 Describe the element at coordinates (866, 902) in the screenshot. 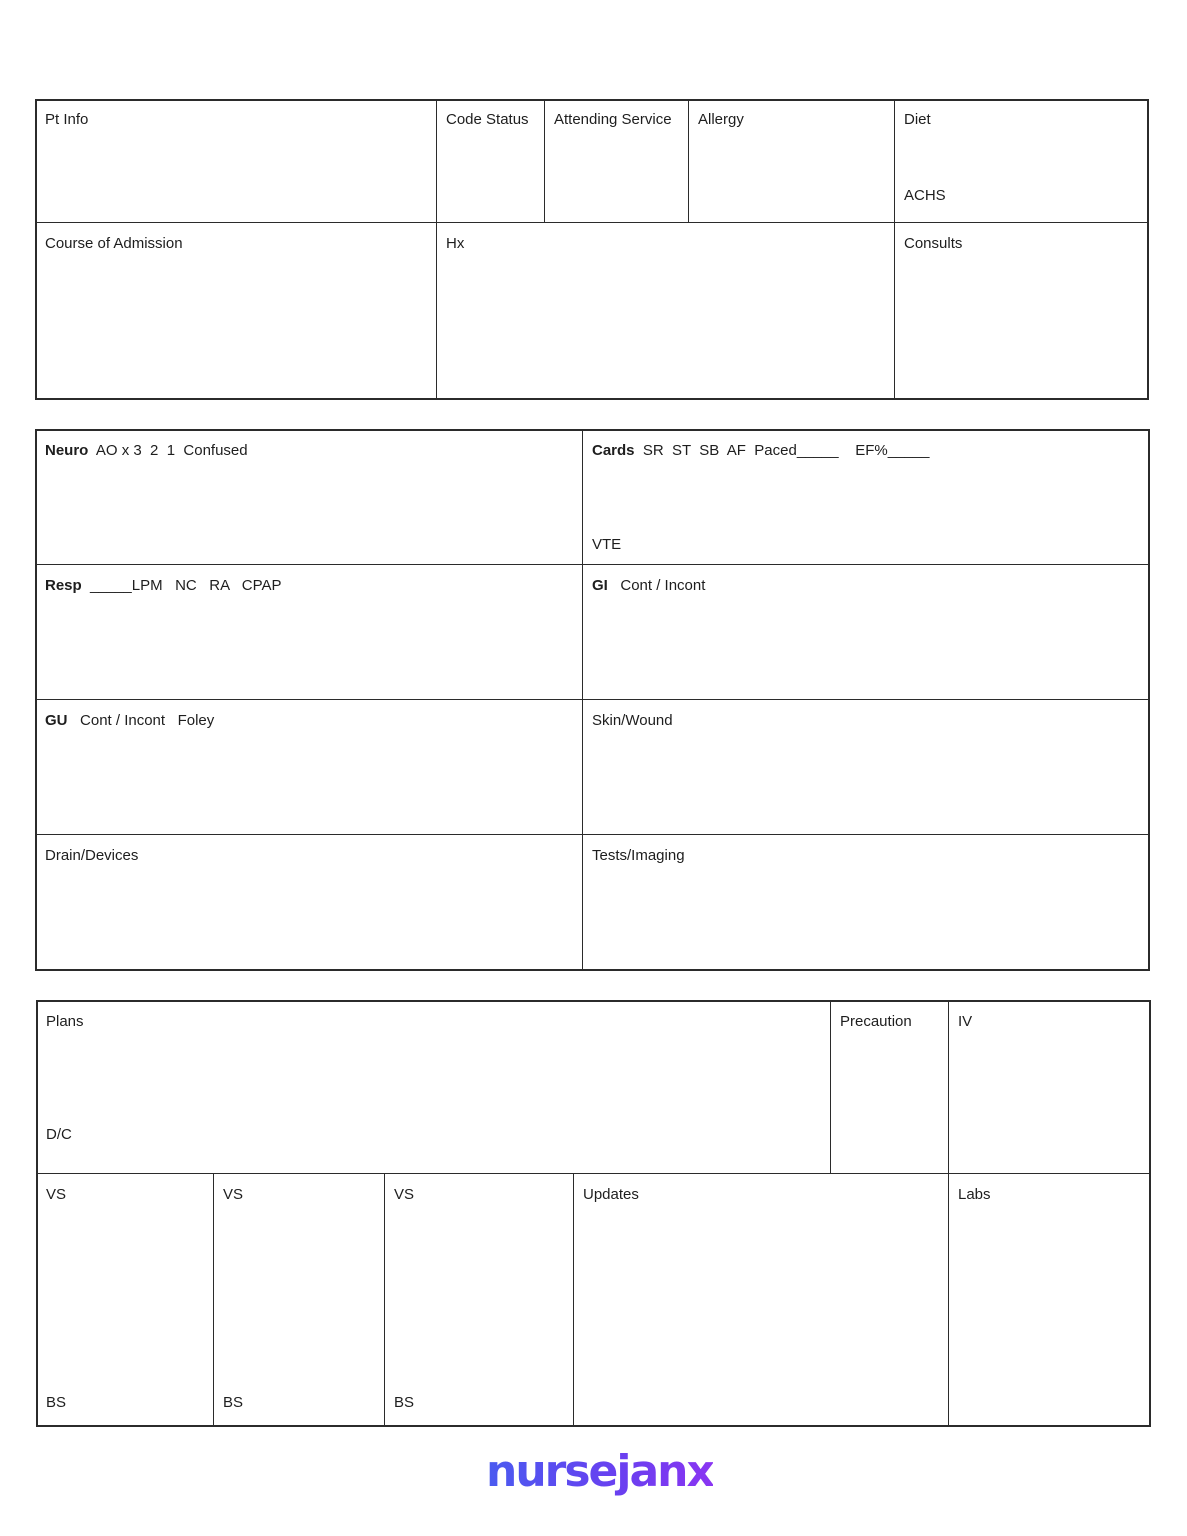

I see `tests-imaging-field: Tests/Imaging` at that location.